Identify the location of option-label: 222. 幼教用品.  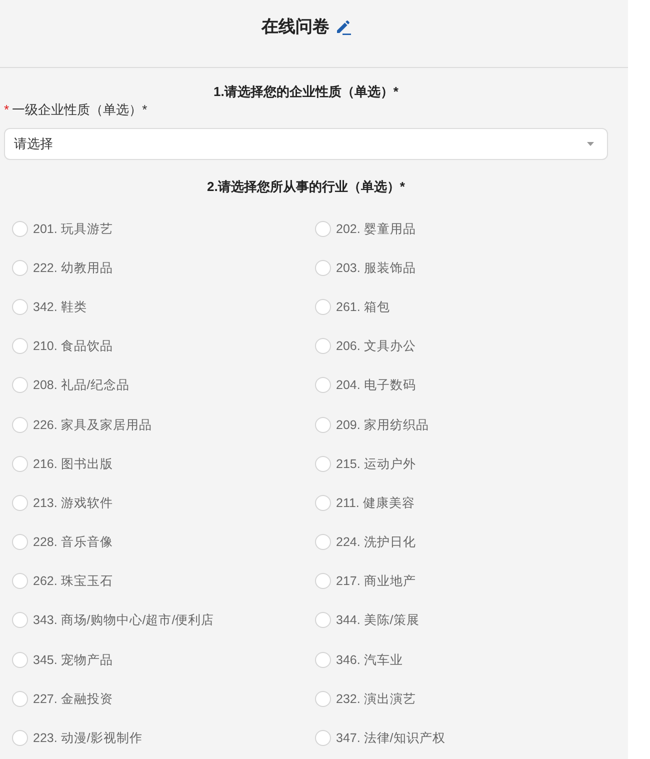
(73, 268).